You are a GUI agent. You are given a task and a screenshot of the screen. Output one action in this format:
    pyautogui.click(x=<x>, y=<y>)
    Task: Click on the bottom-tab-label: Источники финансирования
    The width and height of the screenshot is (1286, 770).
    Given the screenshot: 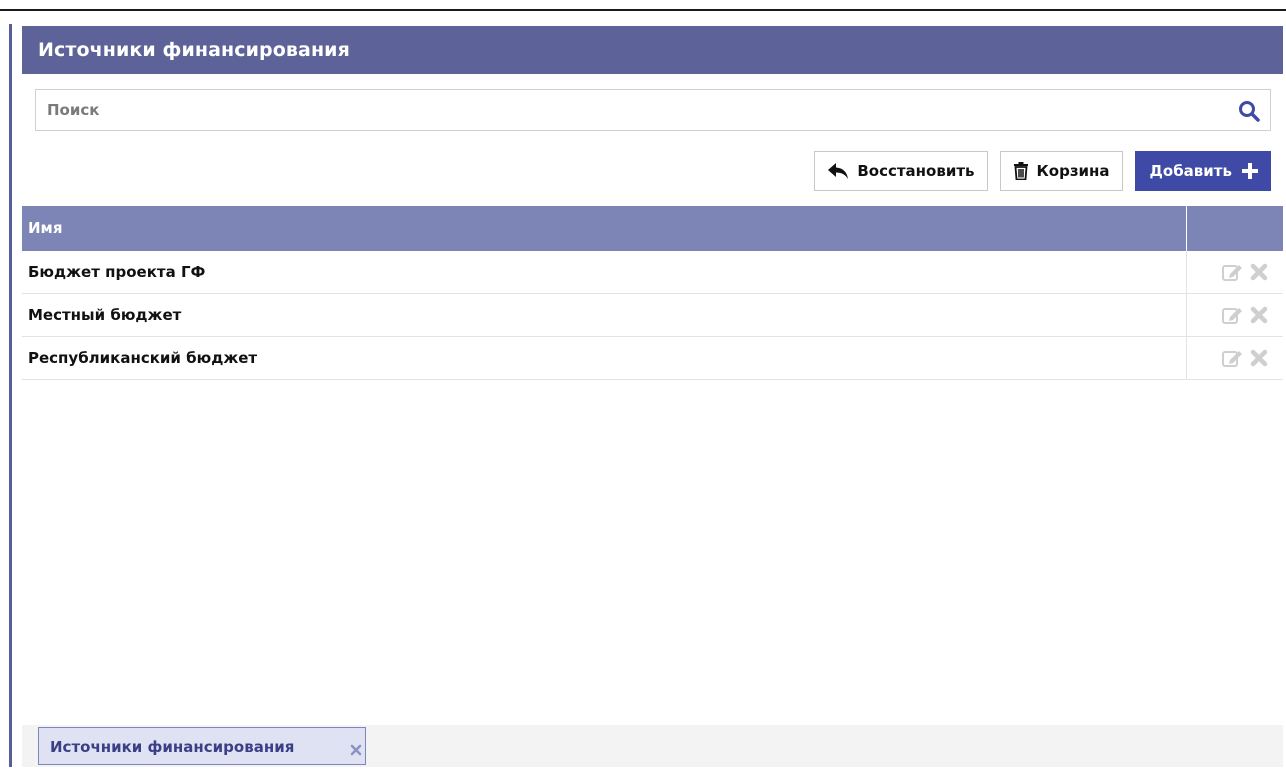 What is the action you would take?
    pyautogui.click(x=172, y=747)
    